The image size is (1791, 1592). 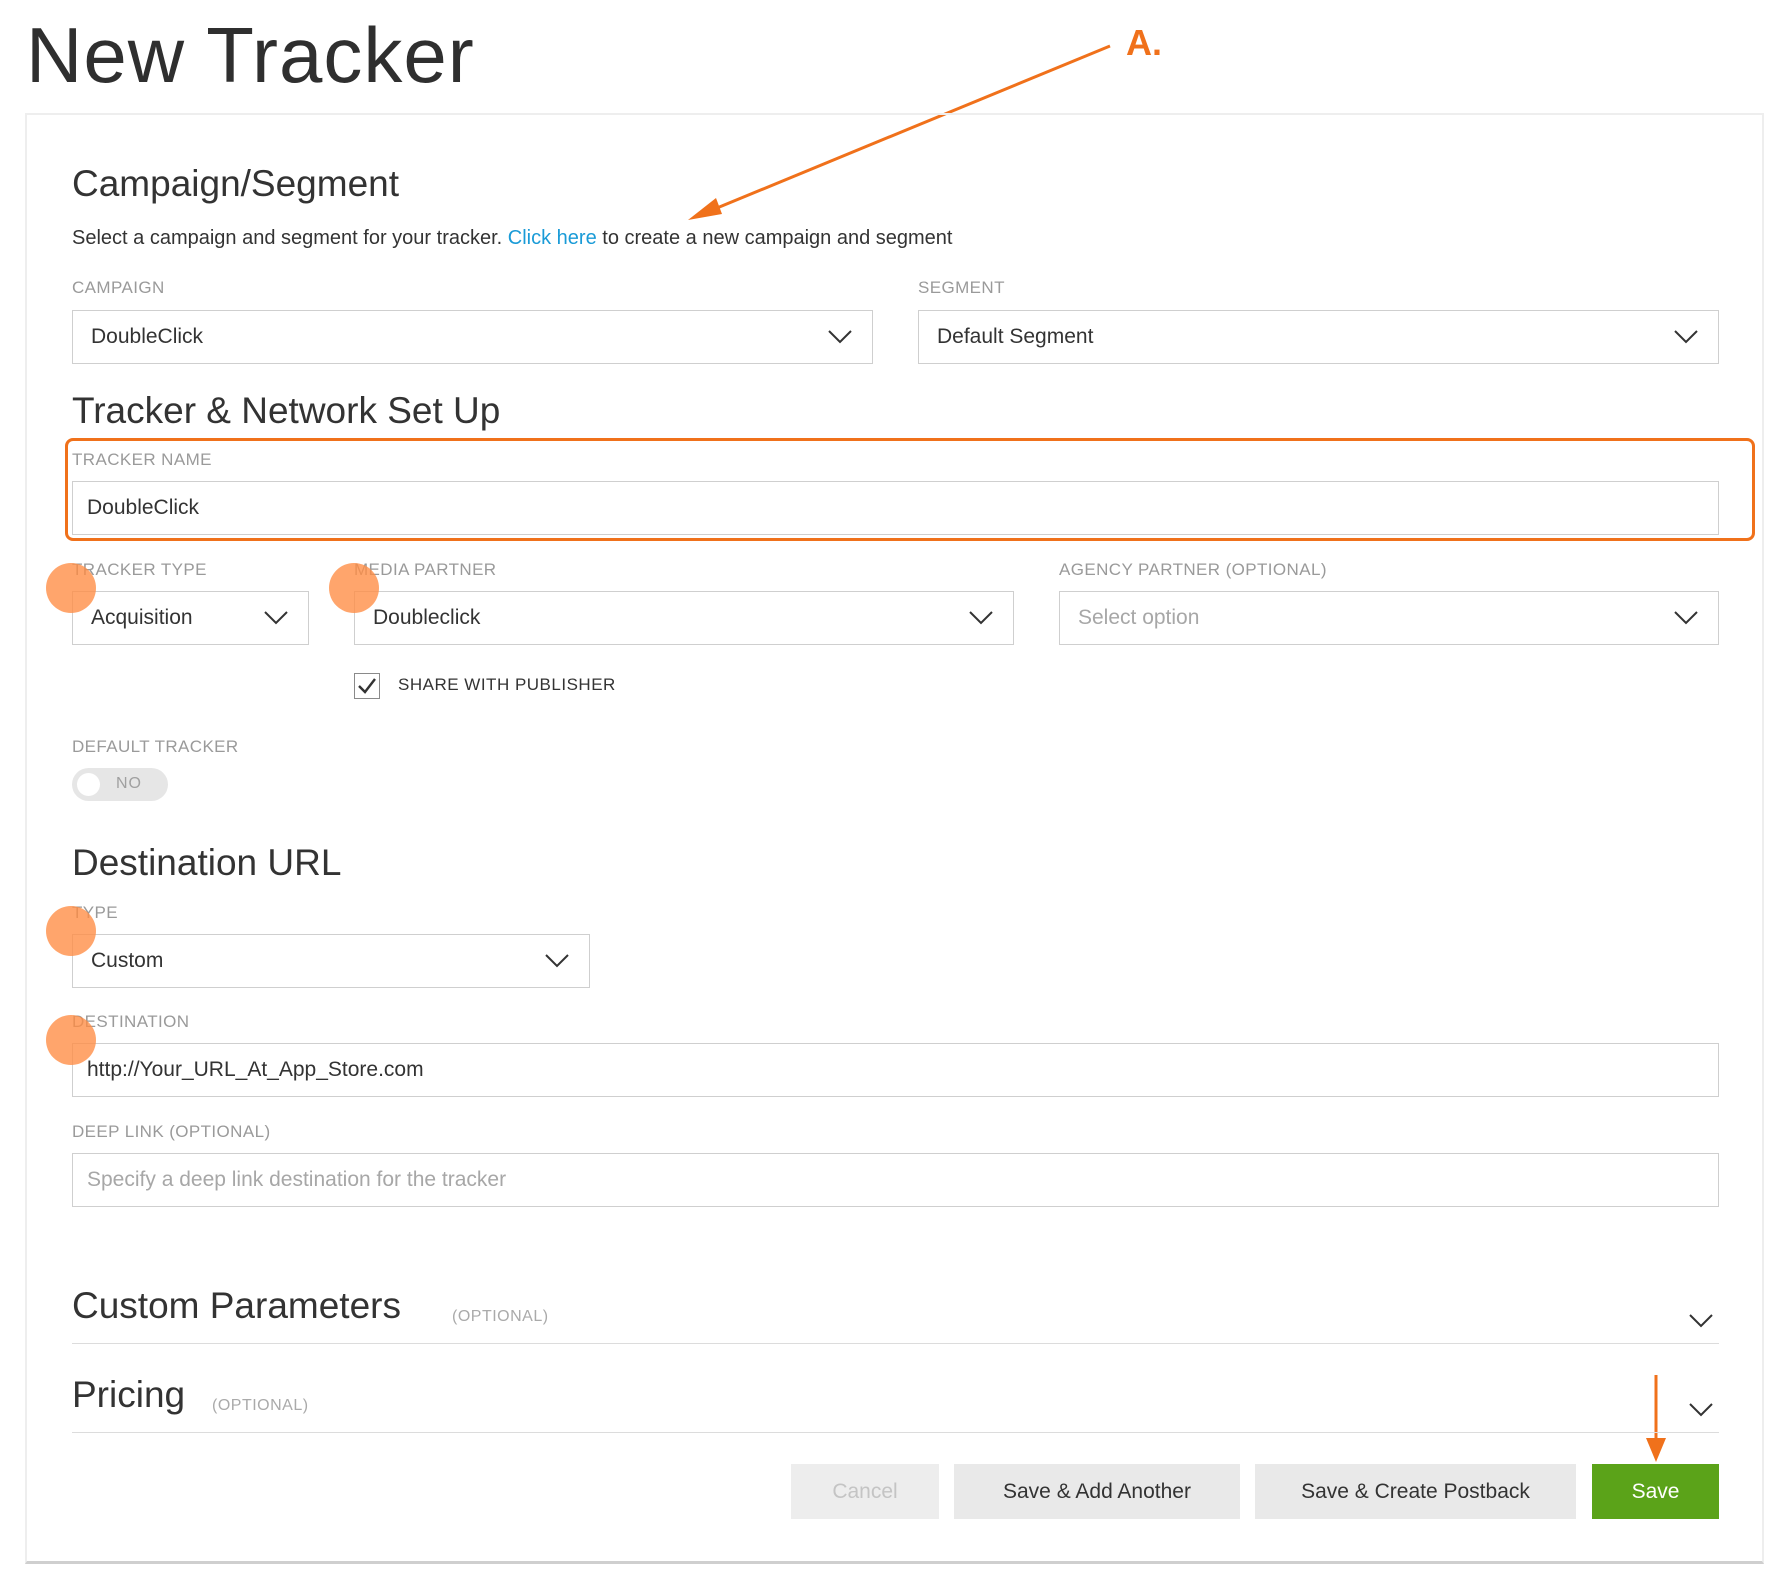 I want to click on section-title-tracker-network: Tracker & Network Set Up, so click(x=286, y=410).